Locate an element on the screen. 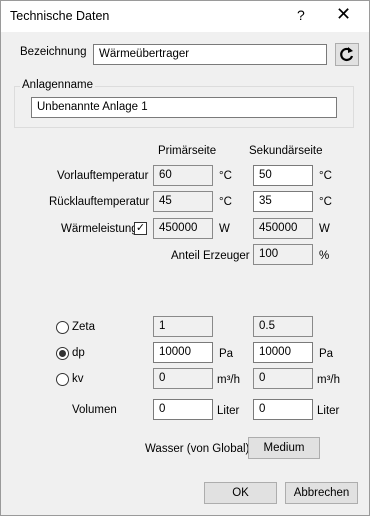 The height and width of the screenshot is (516, 370). vorlauf-secondary-input: 50 is located at coordinates (283, 175).